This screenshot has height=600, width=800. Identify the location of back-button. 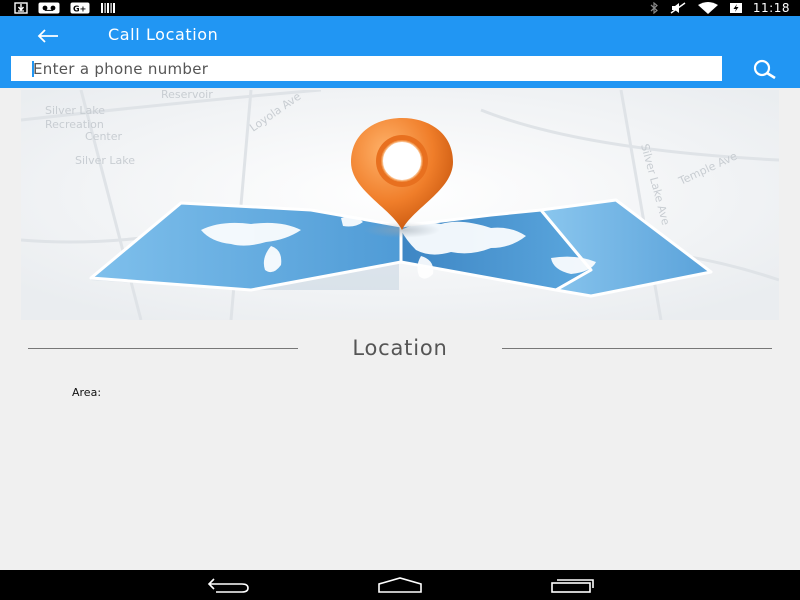
(48, 36).